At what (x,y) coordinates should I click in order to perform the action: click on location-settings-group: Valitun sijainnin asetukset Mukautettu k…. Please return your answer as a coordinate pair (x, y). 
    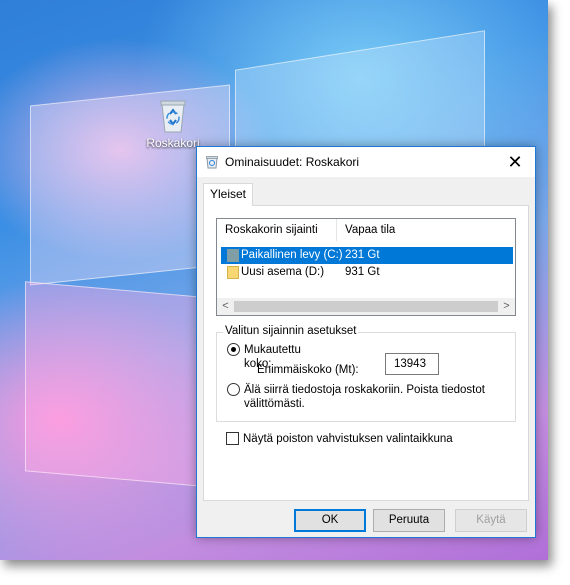
    Looking at the image, I should click on (366, 373).